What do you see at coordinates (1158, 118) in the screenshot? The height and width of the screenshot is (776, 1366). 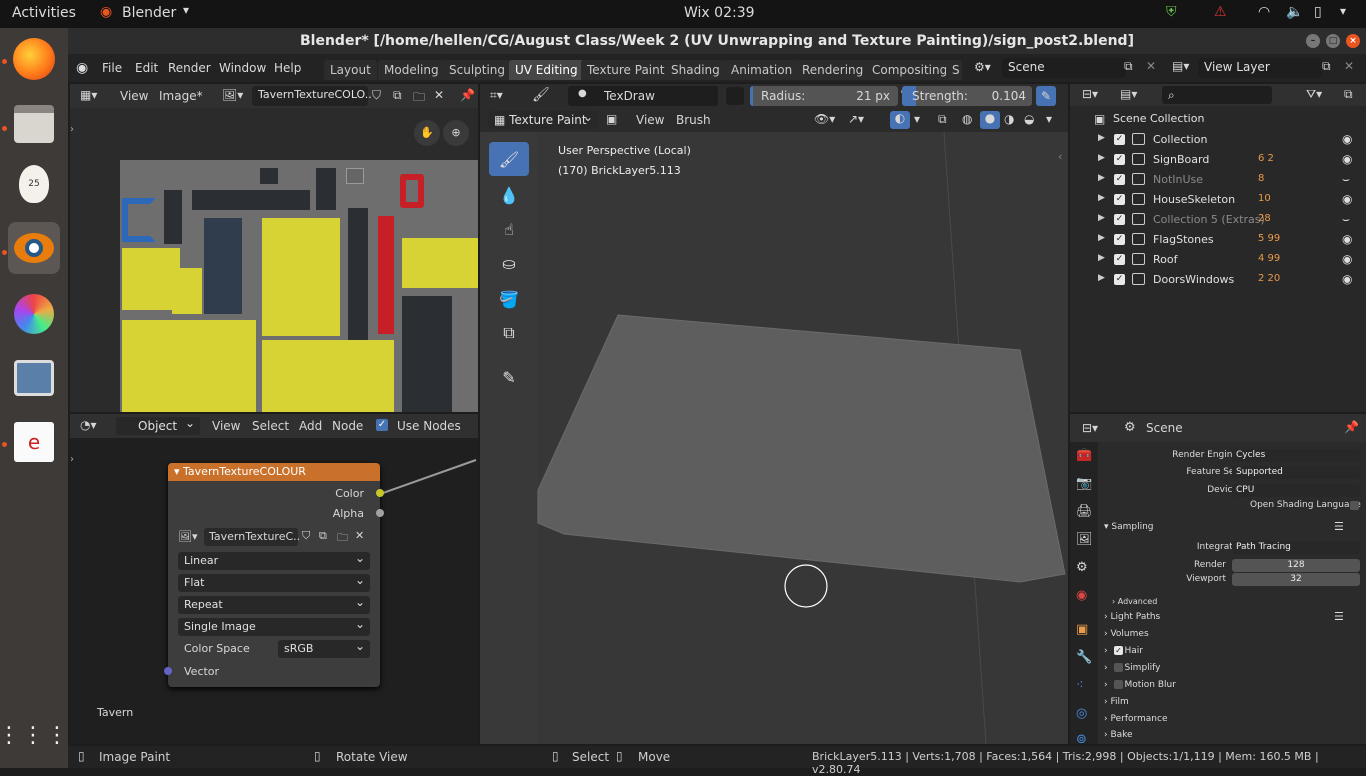 I see `scene-collection-label: Scene Collection` at bounding box center [1158, 118].